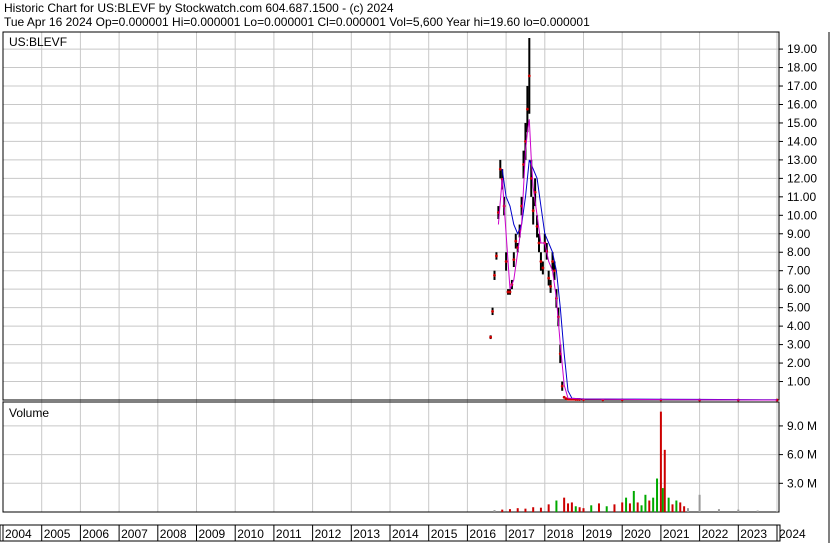  What do you see at coordinates (799, 382) in the screenshot?
I see `price-tick-label: 1.00` at bounding box center [799, 382].